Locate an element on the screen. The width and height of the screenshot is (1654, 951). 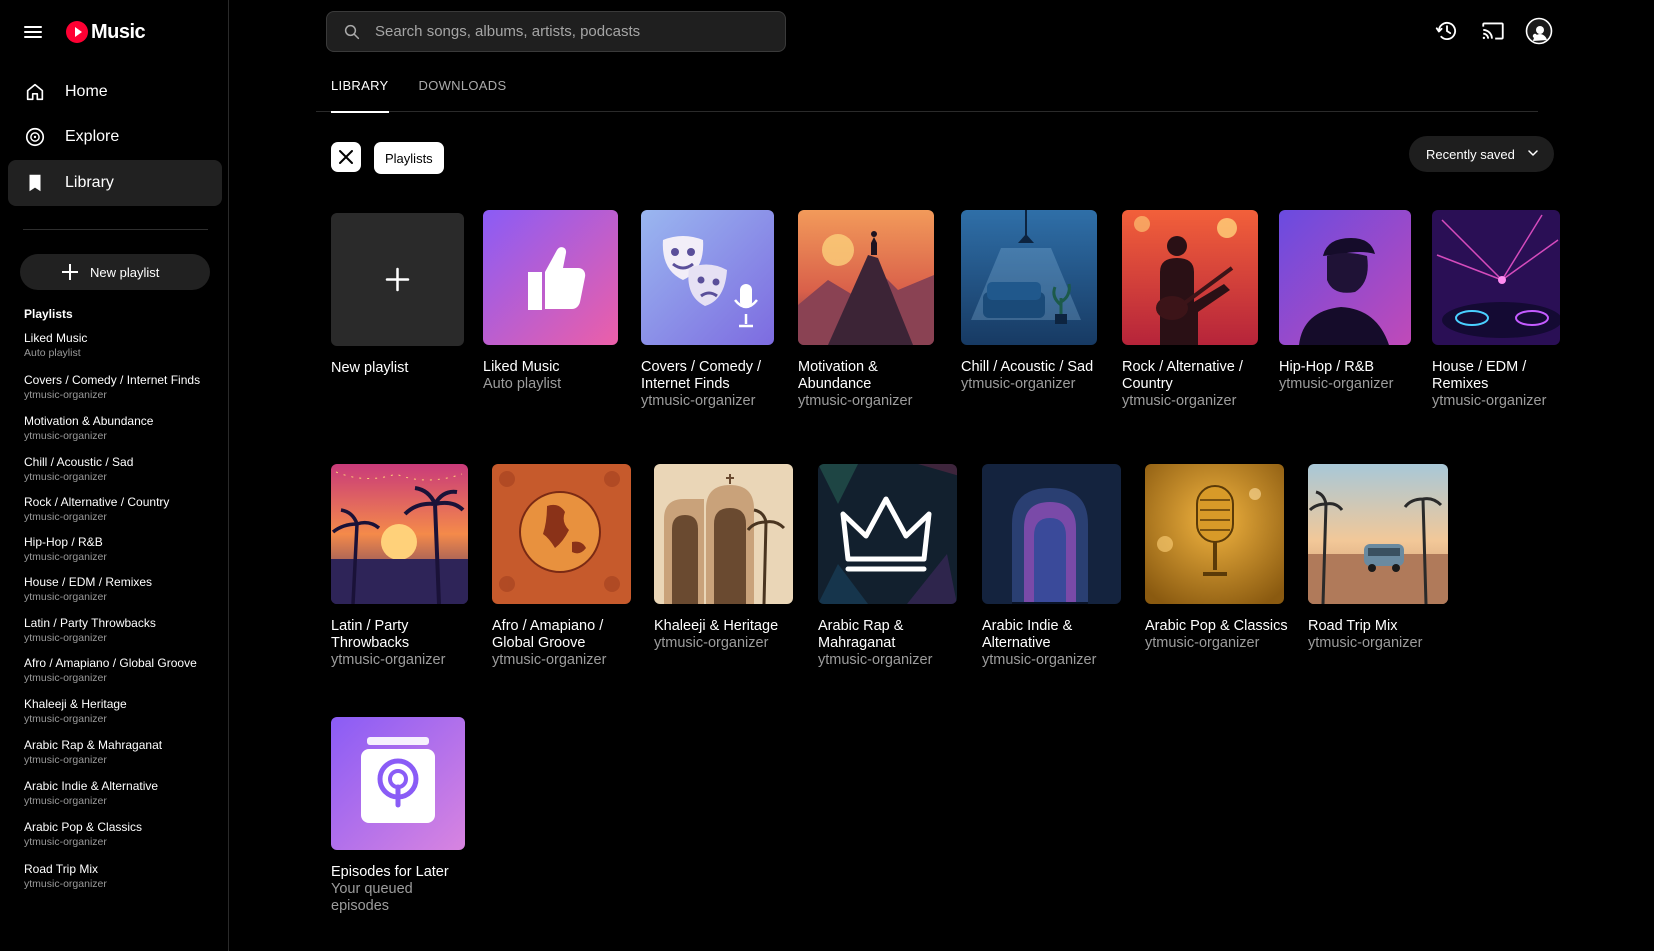
sidebar-playlist-item: Road Trip Mix ytmusic-organizer is located at coordinates (65, 876).